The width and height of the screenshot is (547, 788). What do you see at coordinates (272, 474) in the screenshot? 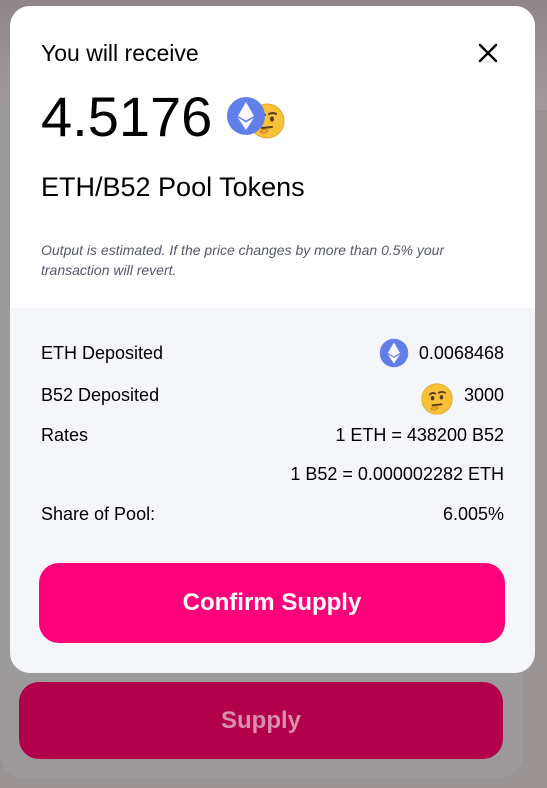
I see `rates-row-2: 1 B52 = 0.000002282 ETH` at bounding box center [272, 474].